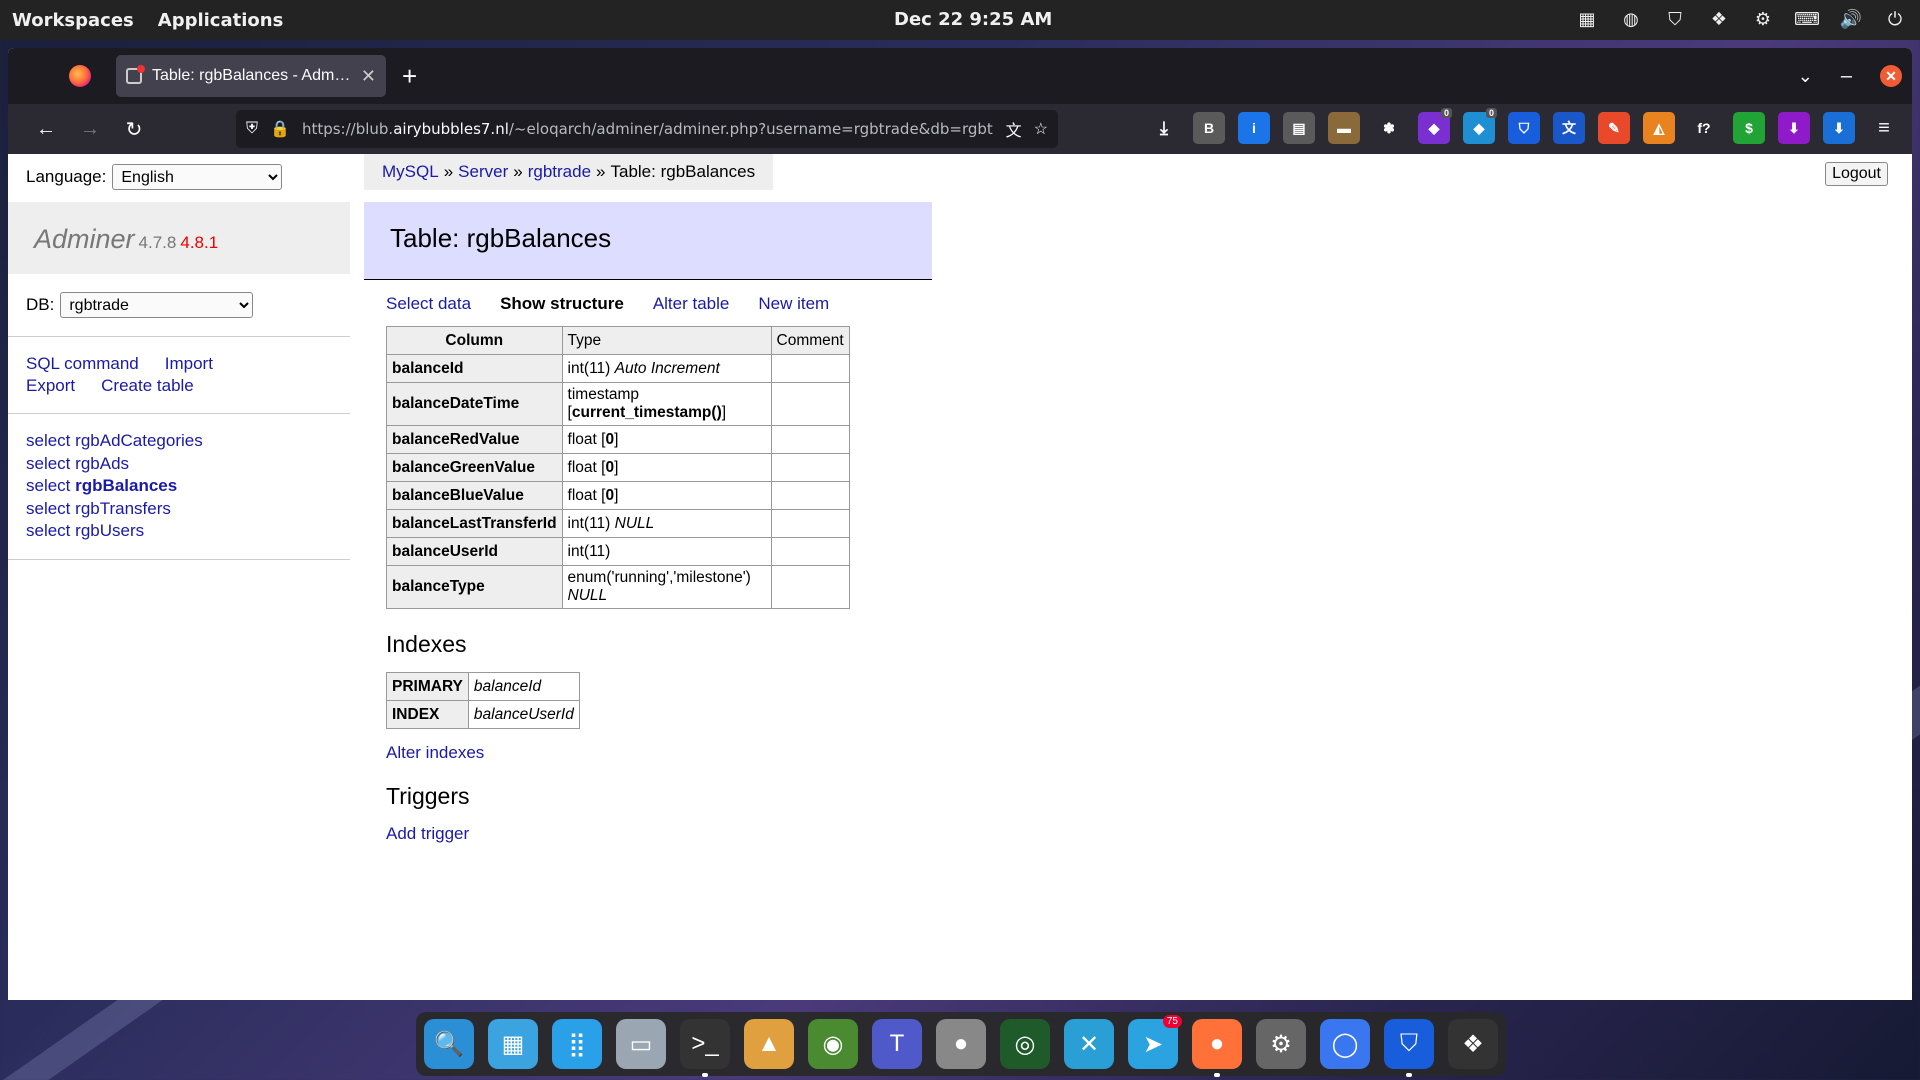 This screenshot has height=1080, width=1920. I want to click on translate-icon: 文, so click(1569, 128).